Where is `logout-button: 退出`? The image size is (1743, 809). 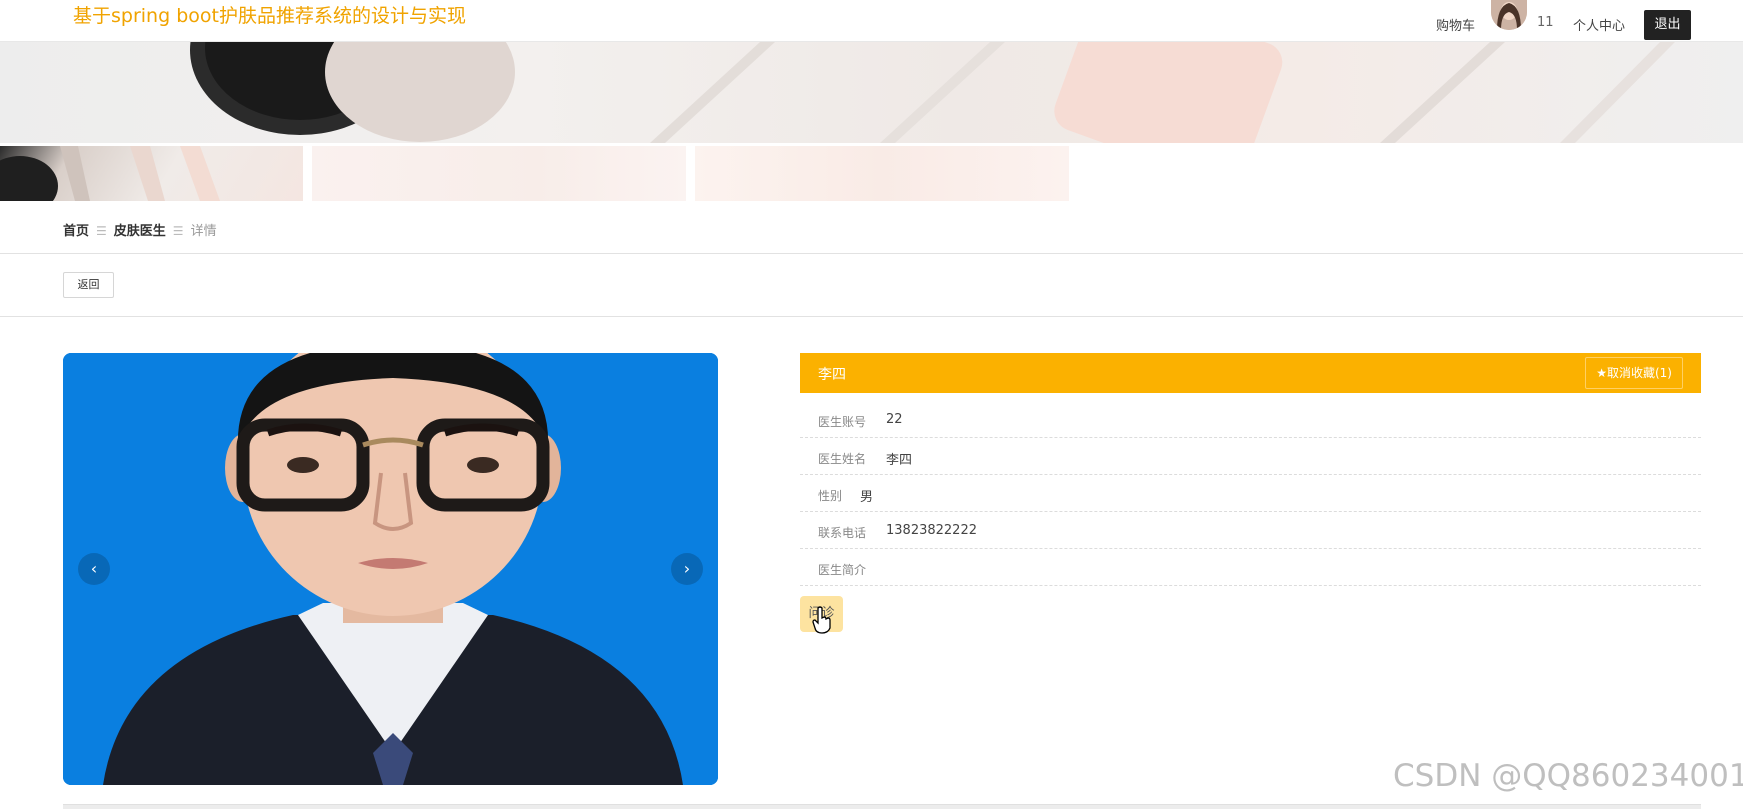
logout-button: 退出 is located at coordinates (1667, 25).